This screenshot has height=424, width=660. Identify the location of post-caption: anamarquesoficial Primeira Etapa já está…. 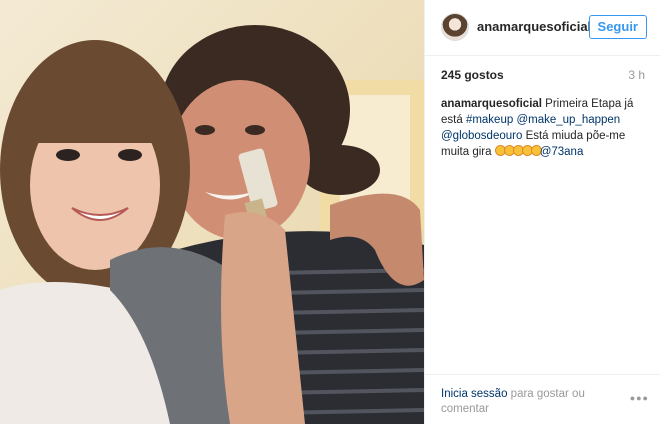
(543, 128).